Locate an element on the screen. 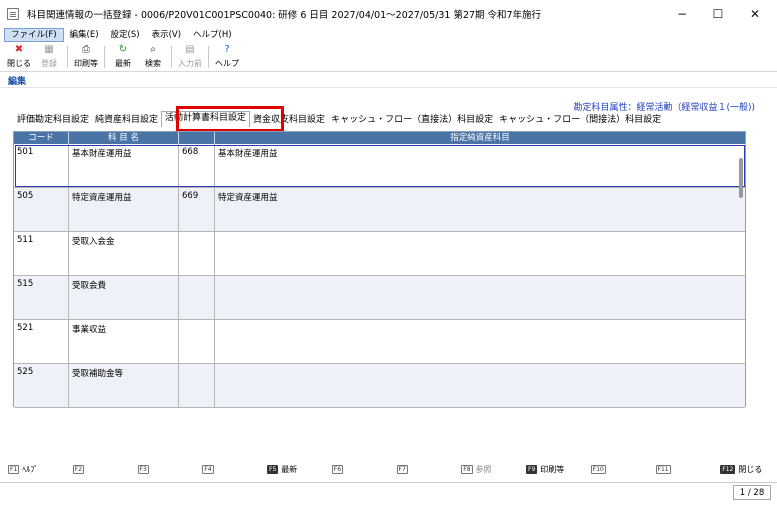 The image size is (777, 506). fkey-label: ﾍﾙﾌﾟ is located at coordinates (30, 469).